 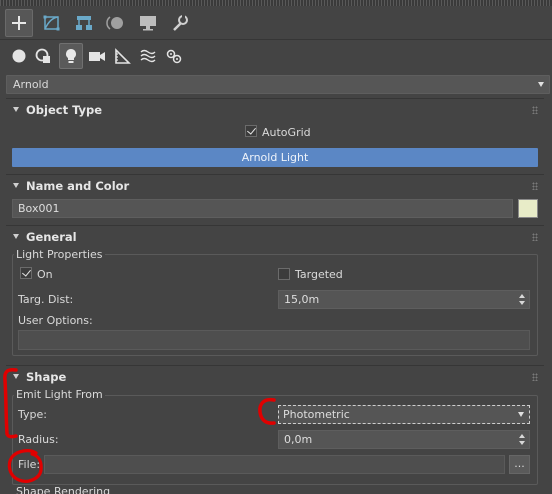 What do you see at coordinates (302, 299) in the screenshot?
I see `targ-dist-value: 15,0m` at bounding box center [302, 299].